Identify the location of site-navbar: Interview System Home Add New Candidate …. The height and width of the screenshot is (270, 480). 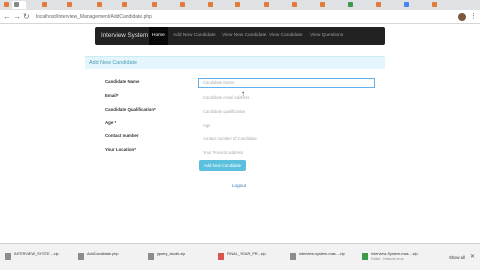
(240, 36).